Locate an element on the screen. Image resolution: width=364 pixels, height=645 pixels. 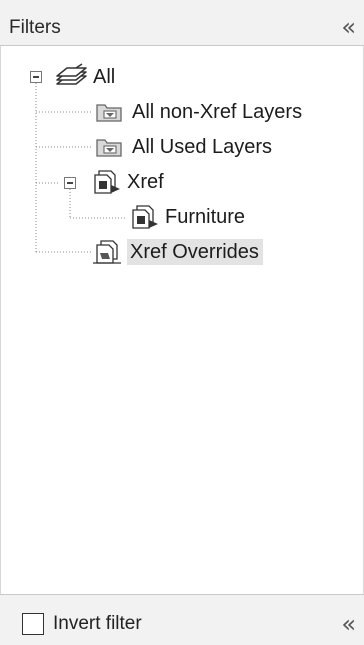
tree-node-all-used-layers: All Used Layers is located at coordinates (183, 147).